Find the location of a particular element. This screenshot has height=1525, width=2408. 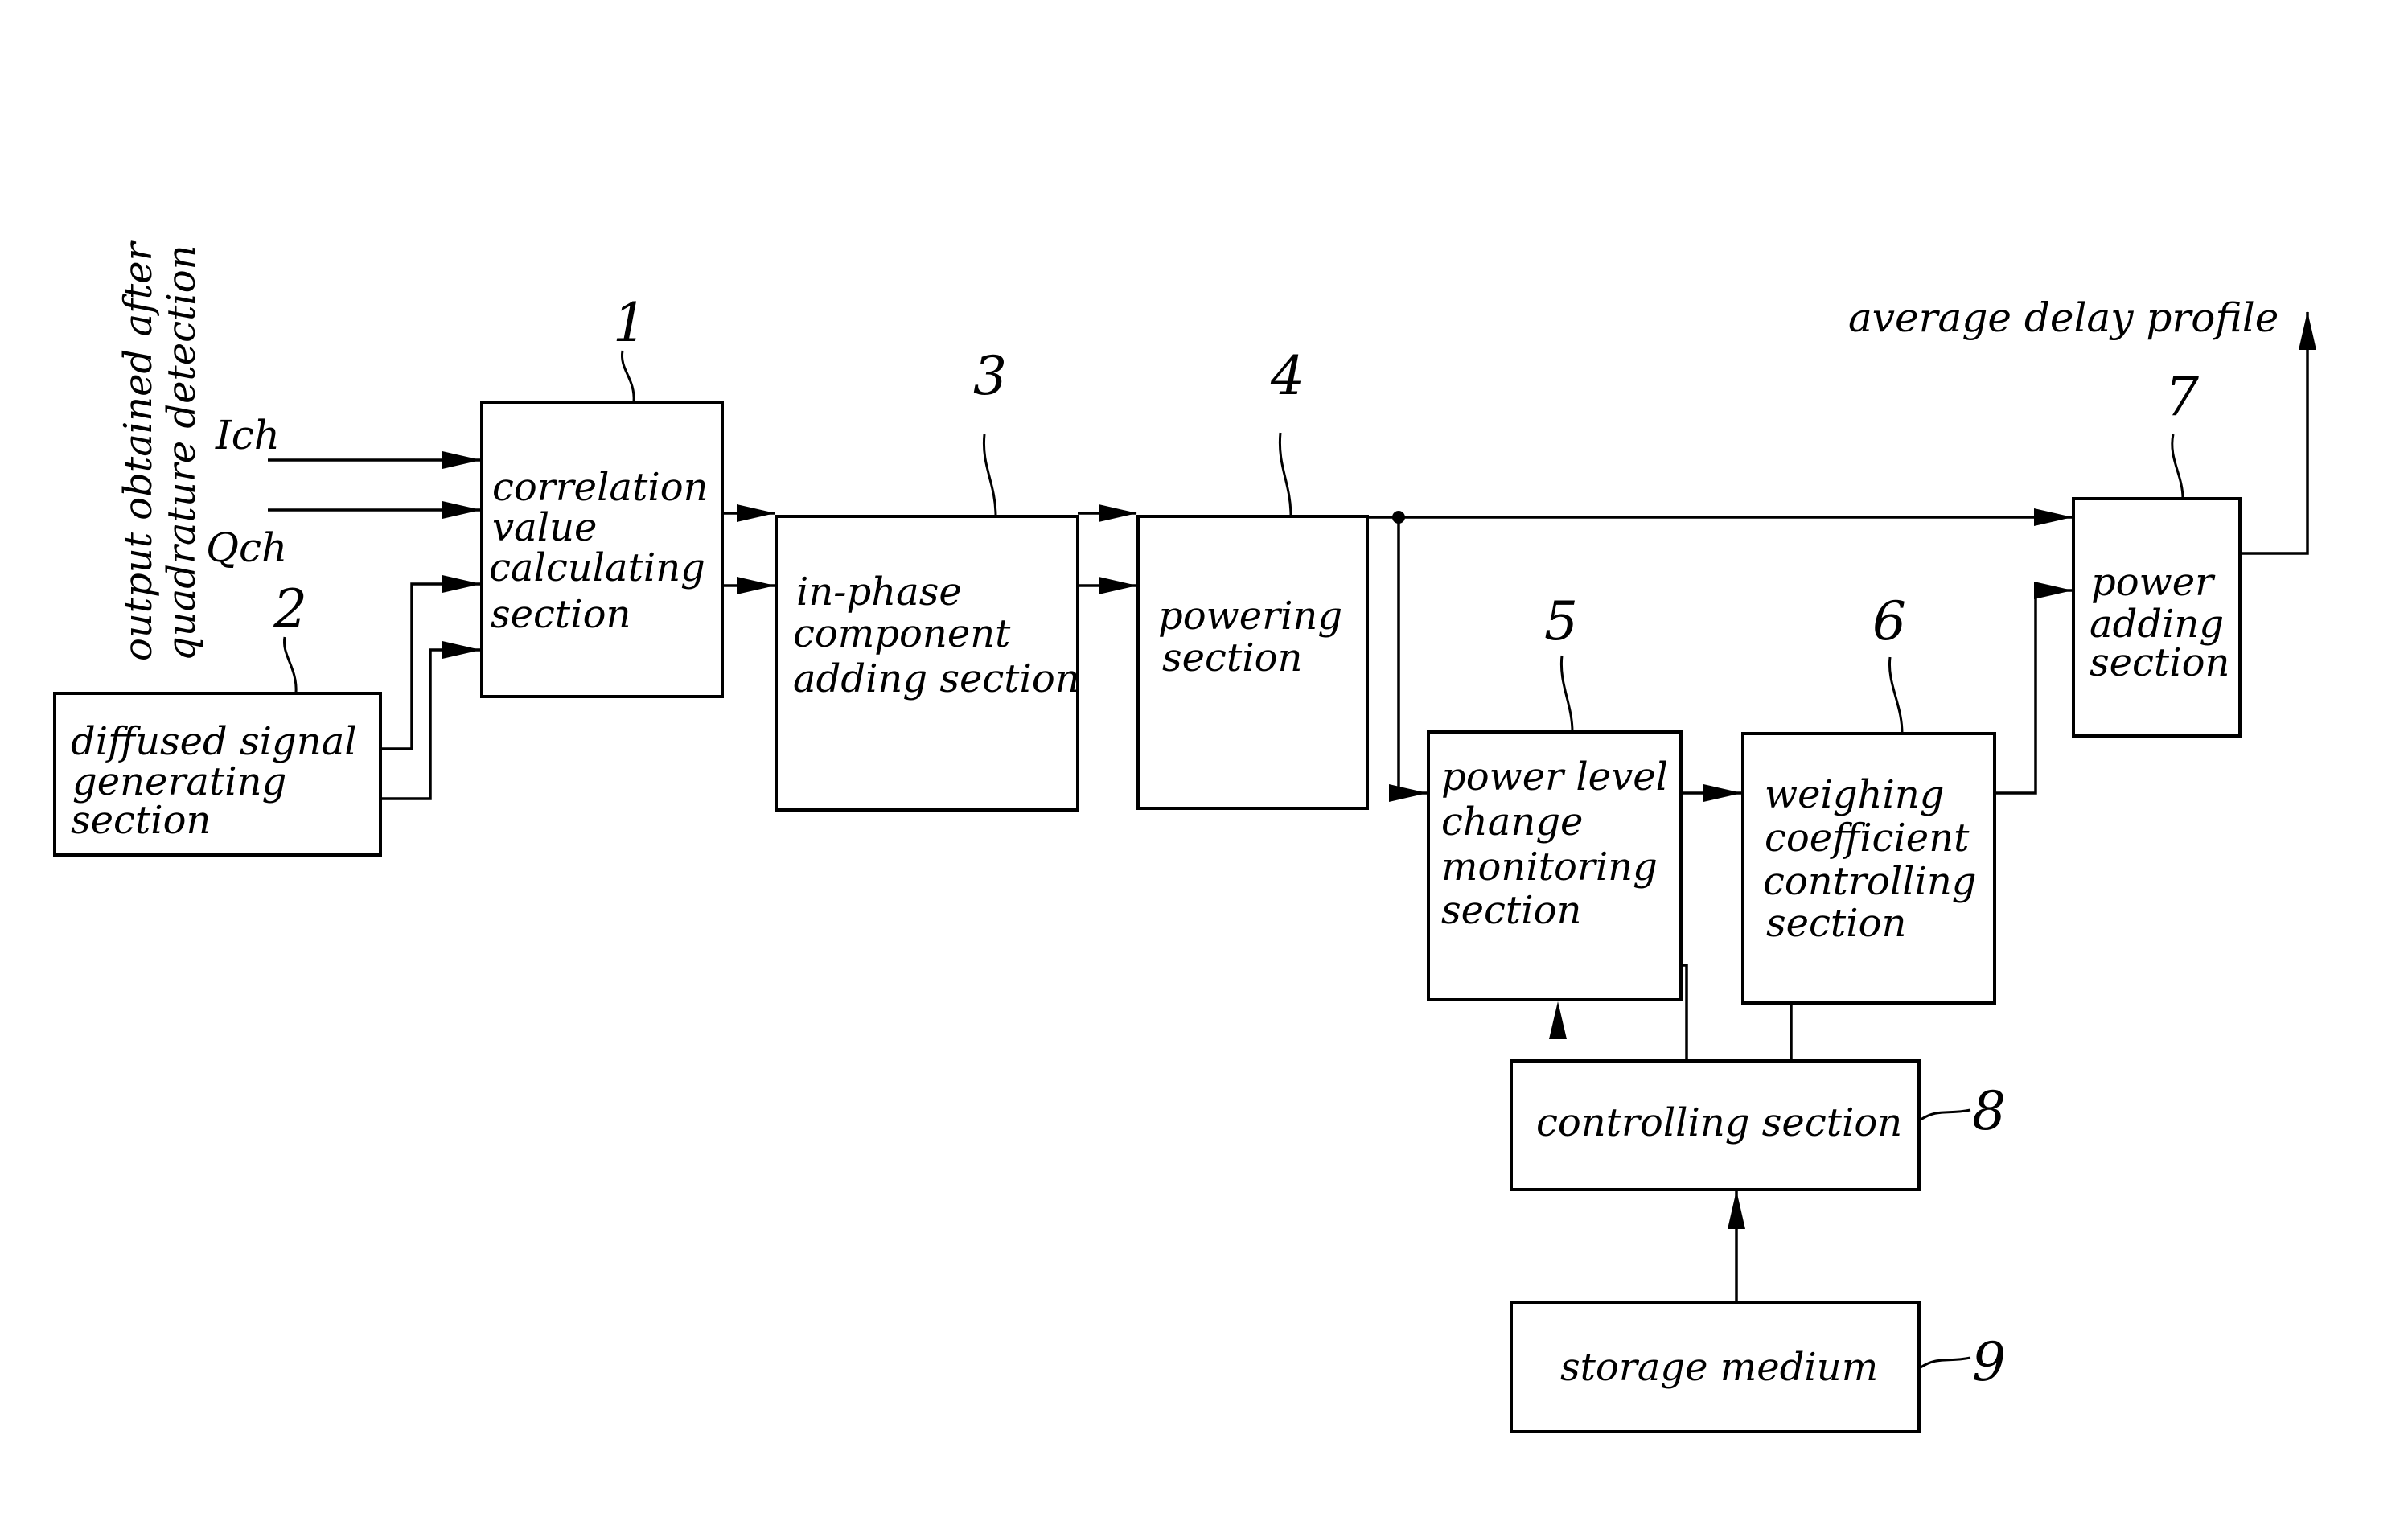

wire-7-output is located at coordinates (2278, 433).